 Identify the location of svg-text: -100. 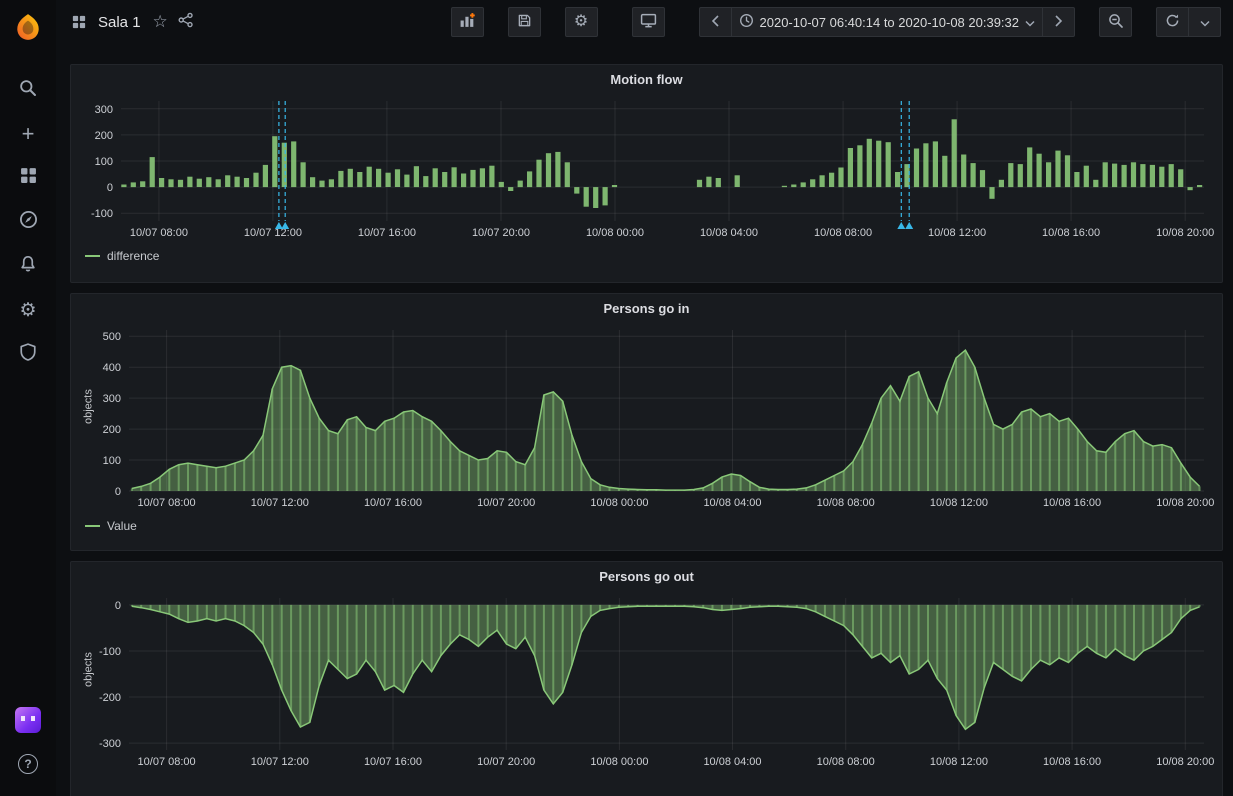
(110, 652).